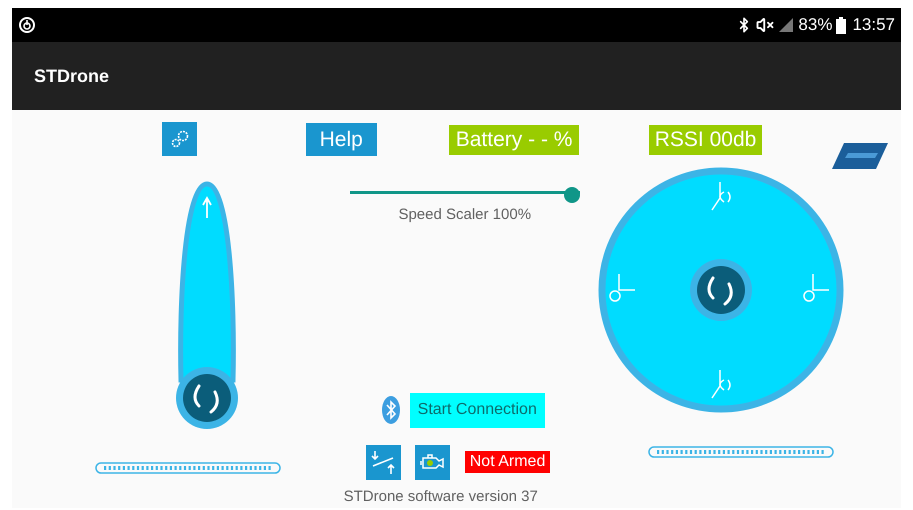 The image size is (913, 510). What do you see at coordinates (861, 156) in the screenshot?
I see `logo-icon` at bounding box center [861, 156].